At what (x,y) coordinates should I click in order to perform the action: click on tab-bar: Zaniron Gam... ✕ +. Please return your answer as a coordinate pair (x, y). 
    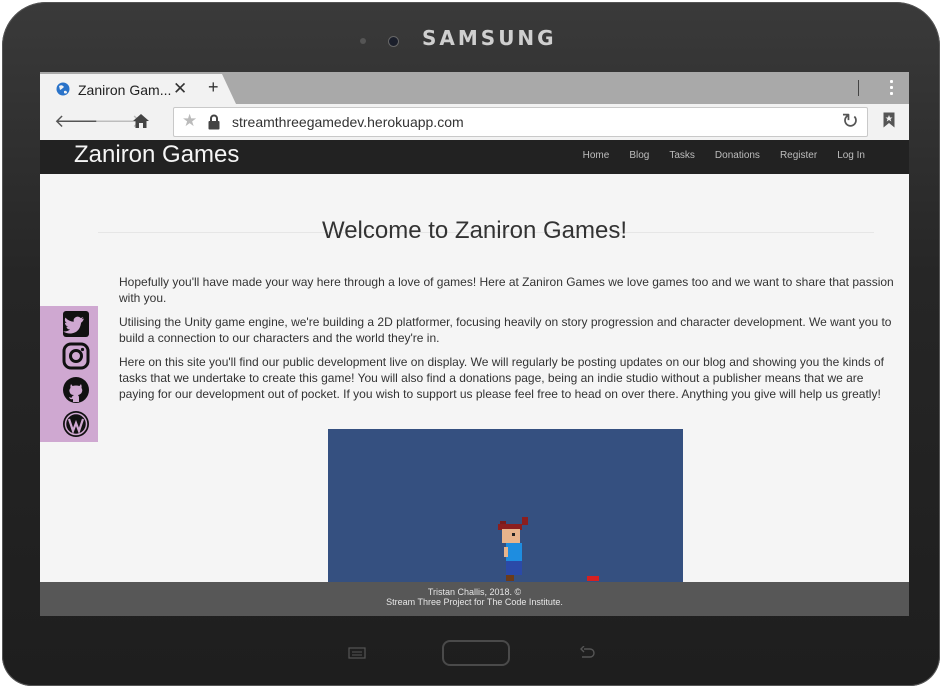
    Looking at the image, I should click on (474, 88).